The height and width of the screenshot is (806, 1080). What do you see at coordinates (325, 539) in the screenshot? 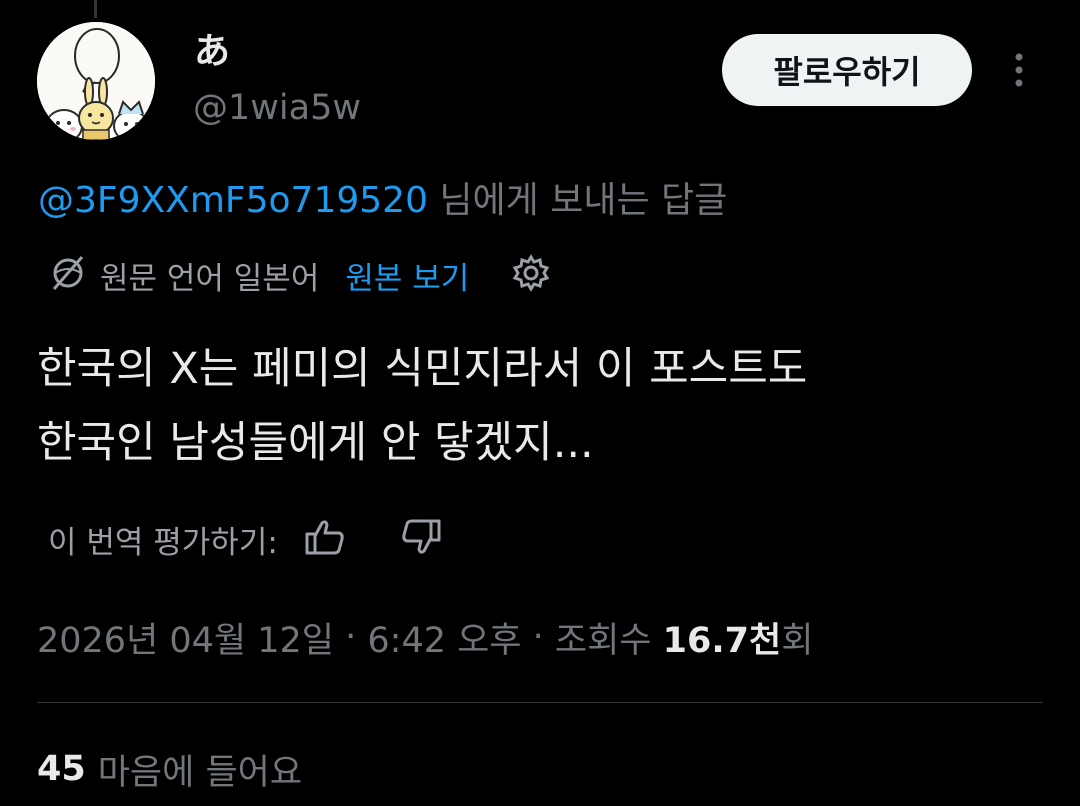
I see `thumbs-up-icon` at bounding box center [325, 539].